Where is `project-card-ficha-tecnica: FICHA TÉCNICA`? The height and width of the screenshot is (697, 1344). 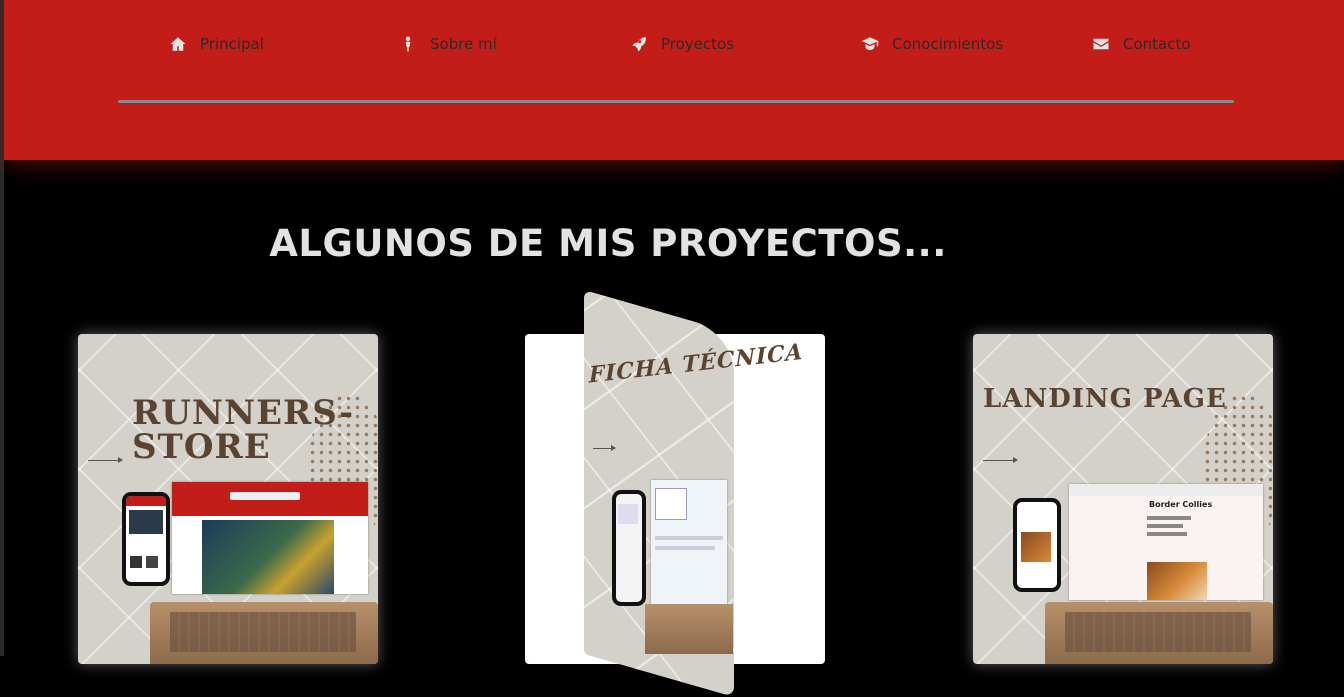 project-card-ficha-tecnica: FICHA TÉCNICA is located at coordinates (675, 493).